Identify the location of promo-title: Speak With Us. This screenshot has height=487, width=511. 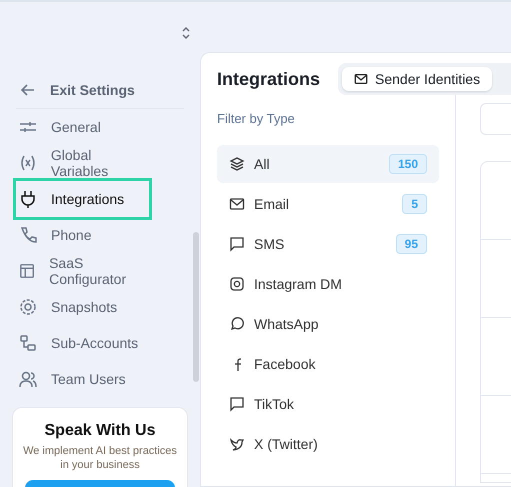
(100, 431).